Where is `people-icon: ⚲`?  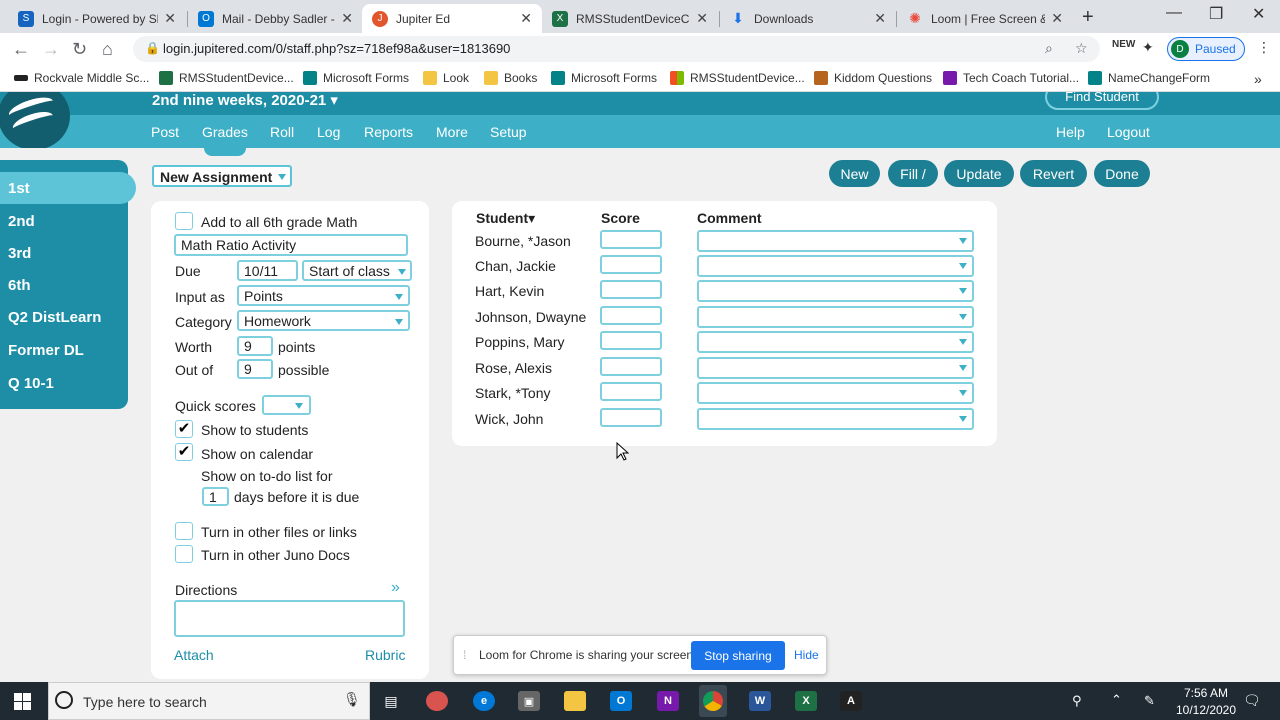 people-icon: ⚲ is located at coordinates (1077, 701).